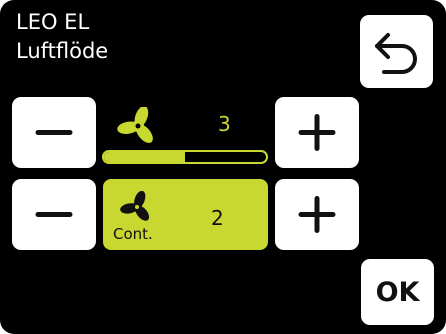 This screenshot has width=446, height=334. What do you see at coordinates (217, 218) in the screenshot?
I see `continuous-level: 2` at bounding box center [217, 218].